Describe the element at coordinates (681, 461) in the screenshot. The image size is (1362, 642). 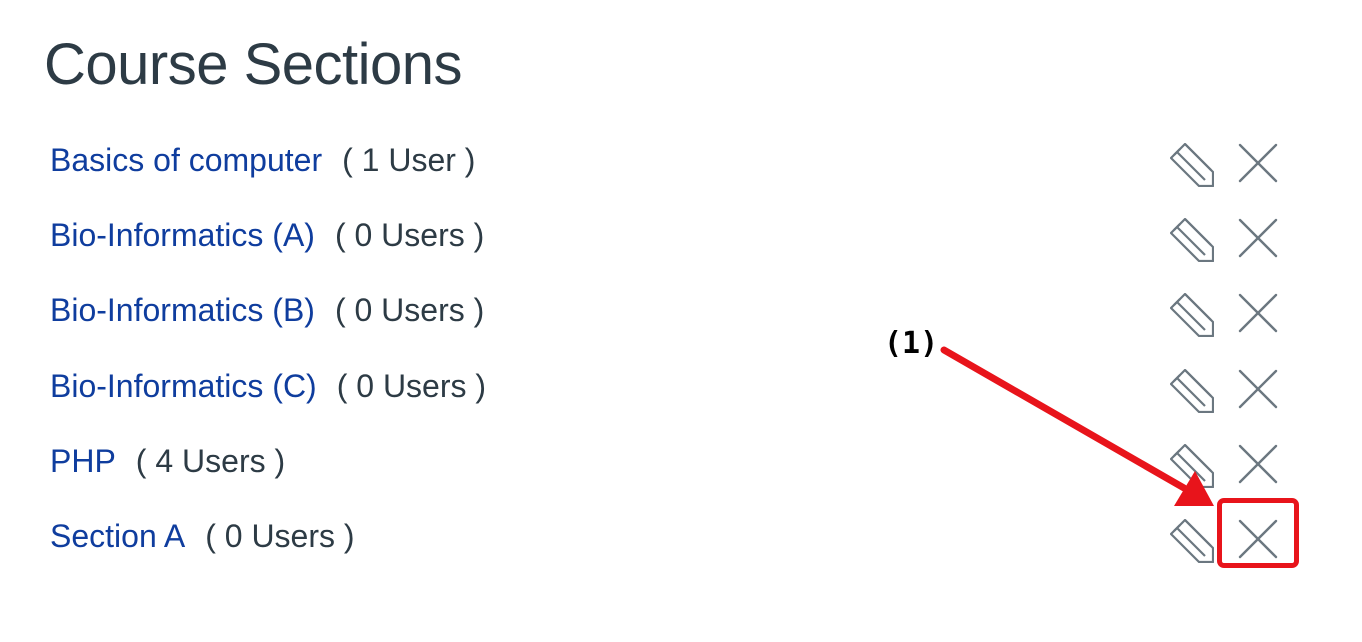
I see `section-row: PHP ( 4 Users )` at that location.